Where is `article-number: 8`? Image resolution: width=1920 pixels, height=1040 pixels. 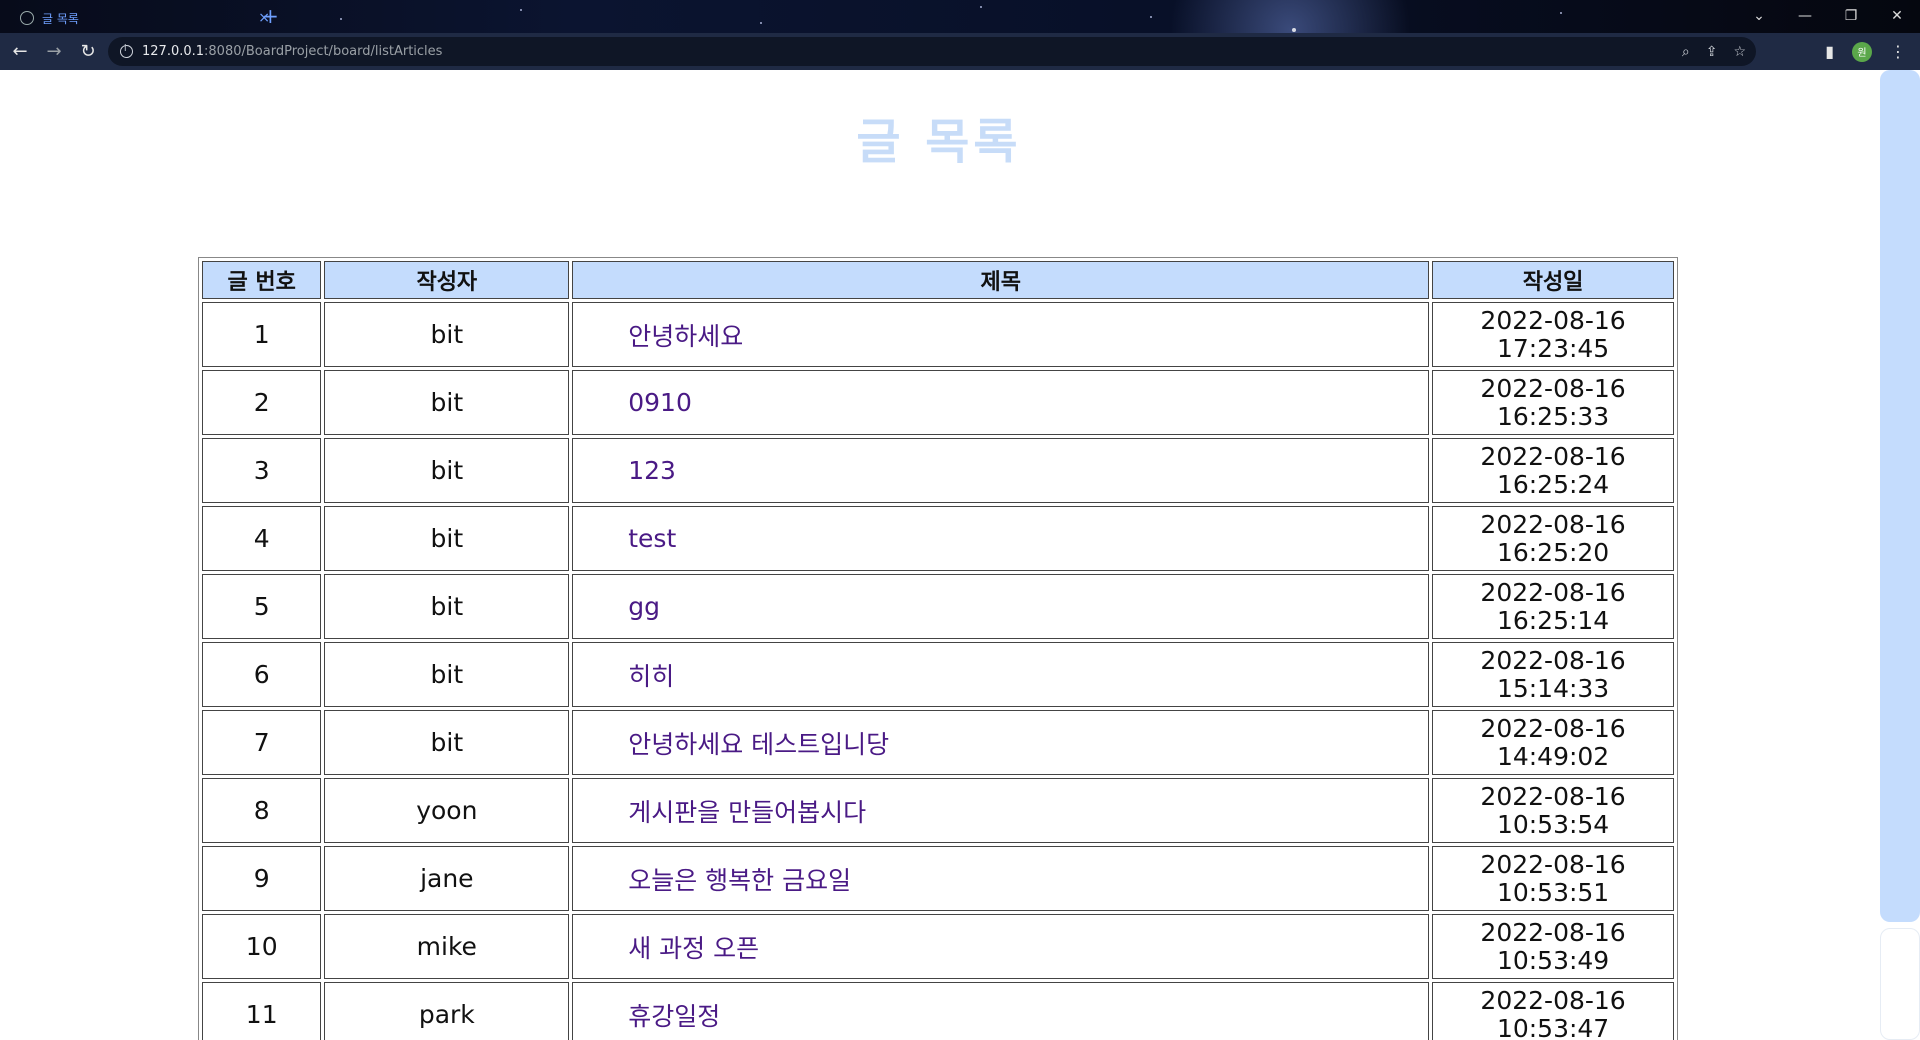 article-number: 8 is located at coordinates (262, 810).